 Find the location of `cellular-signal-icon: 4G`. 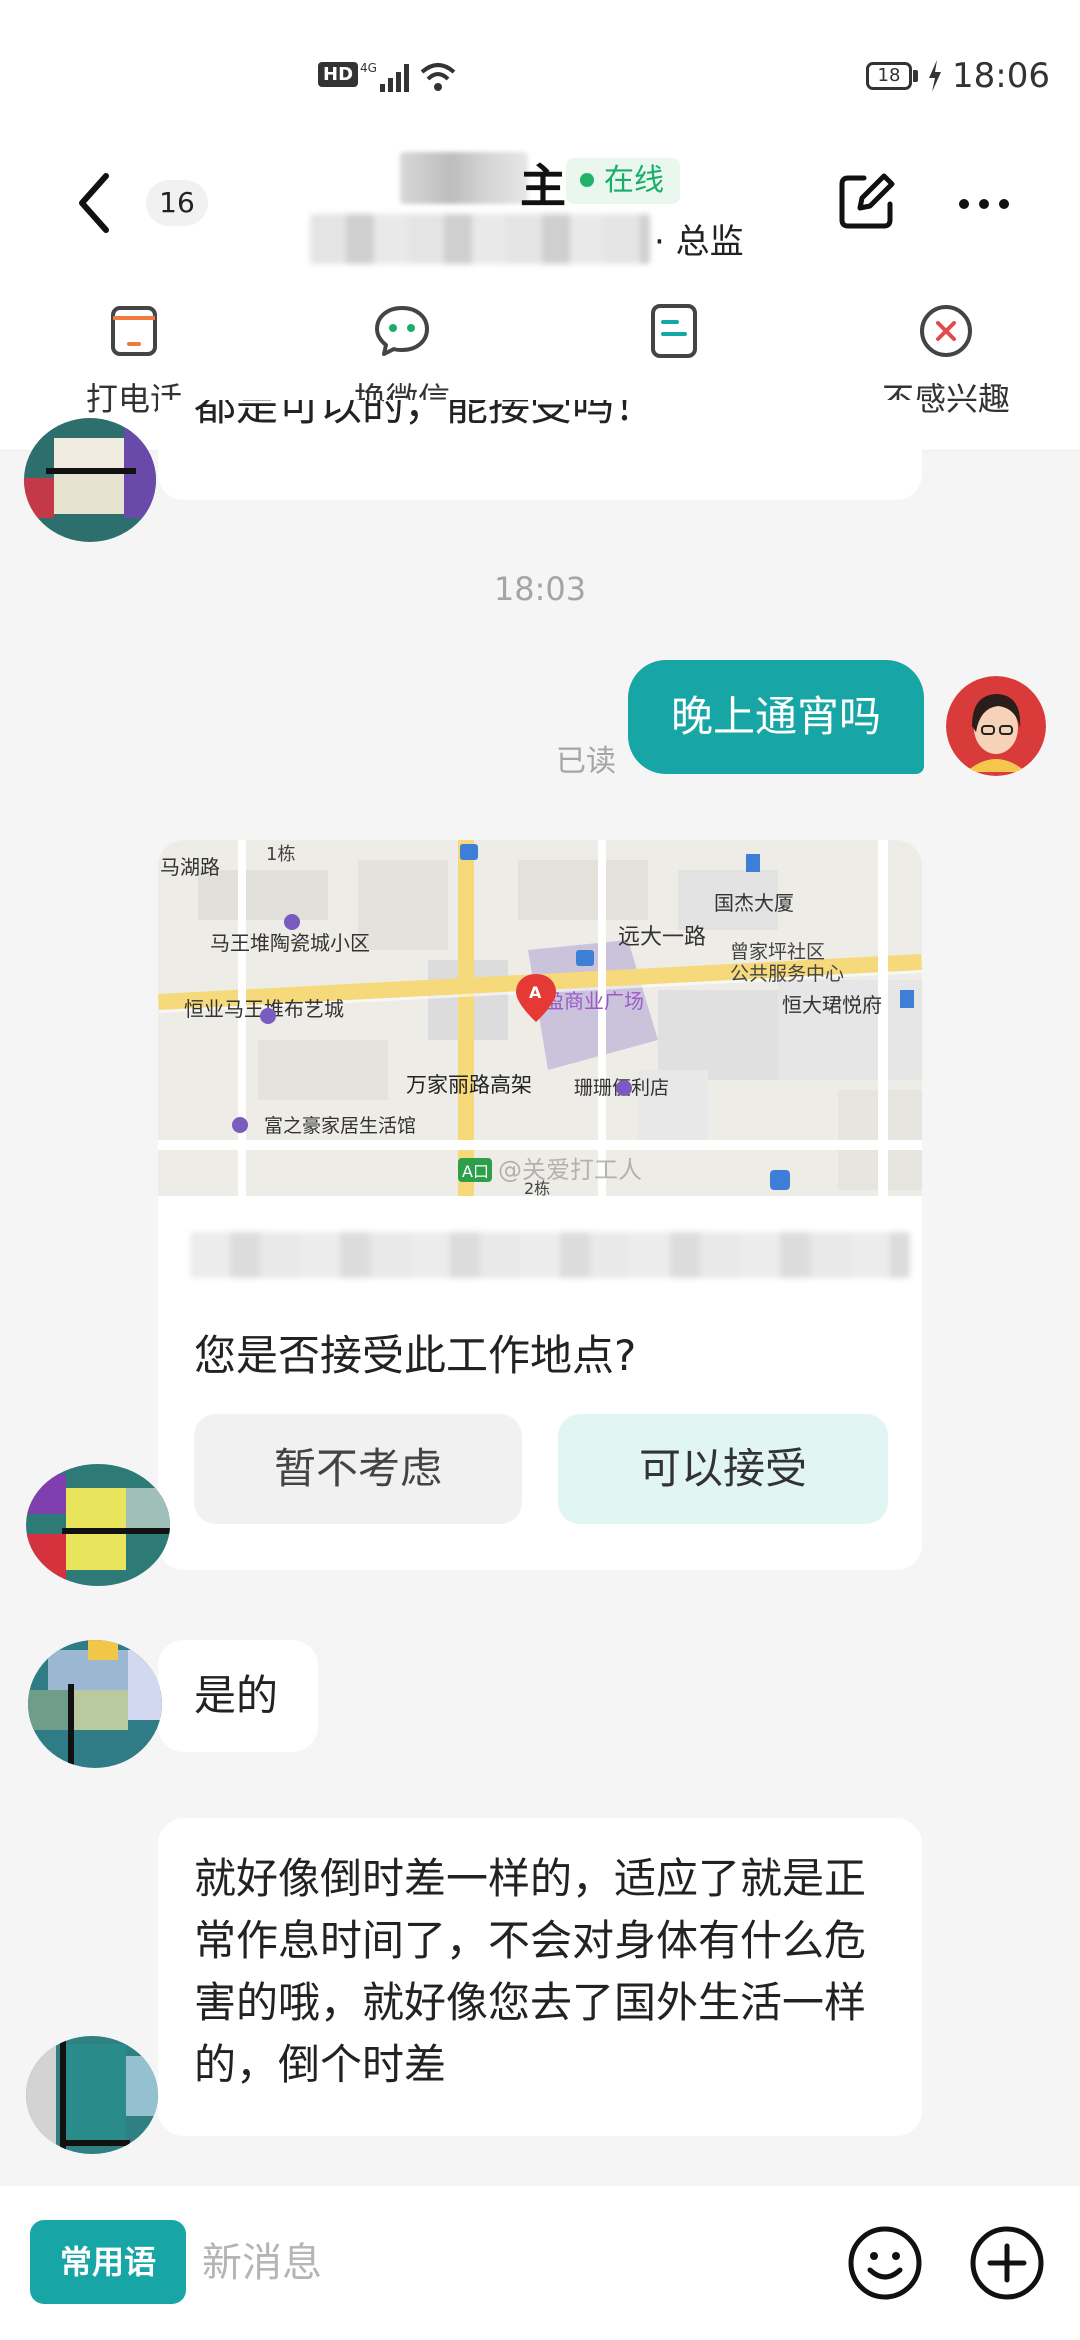

cellular-signal-icon: 4G is located at coordinates (384, 76).